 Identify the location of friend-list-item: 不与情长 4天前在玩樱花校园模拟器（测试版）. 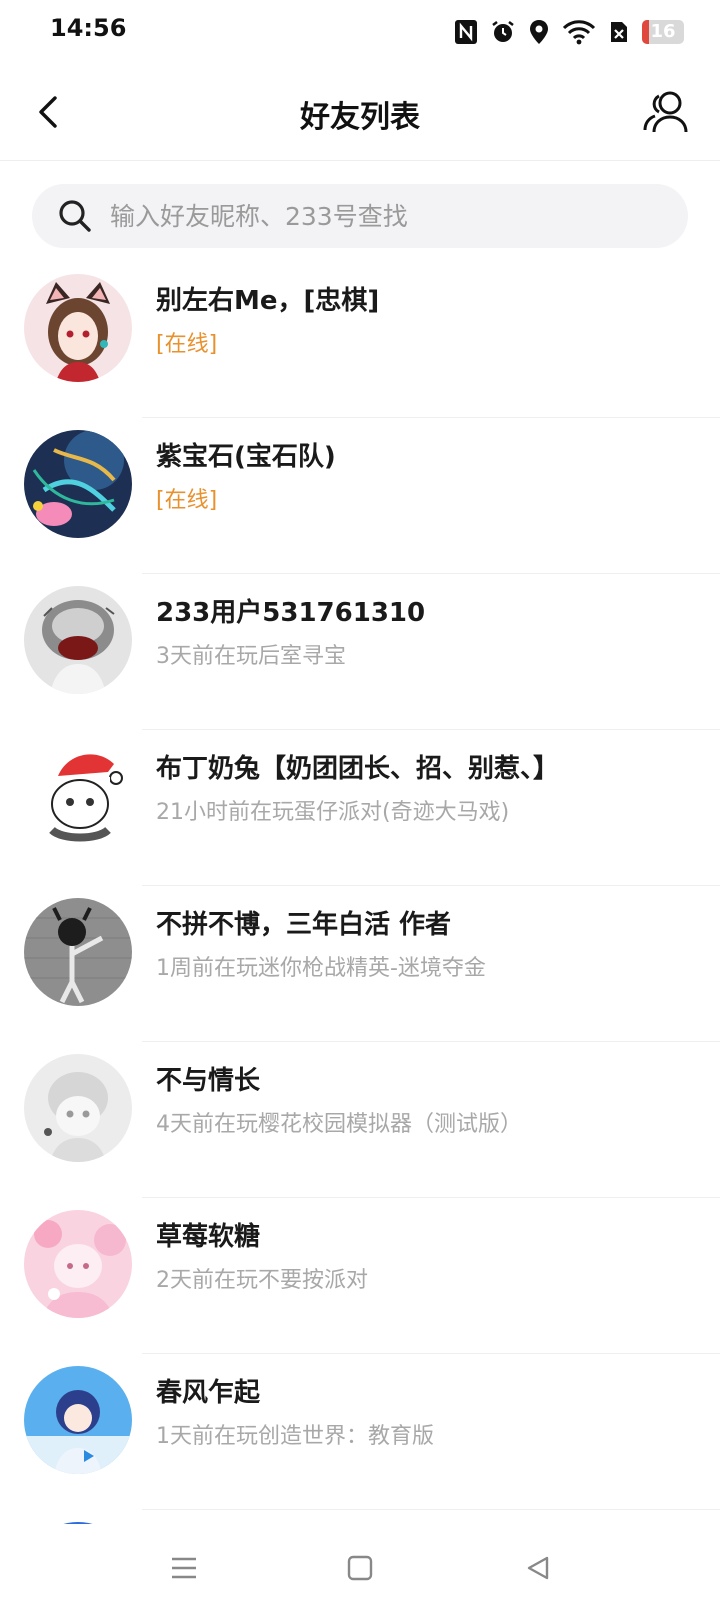
(360, 1120).